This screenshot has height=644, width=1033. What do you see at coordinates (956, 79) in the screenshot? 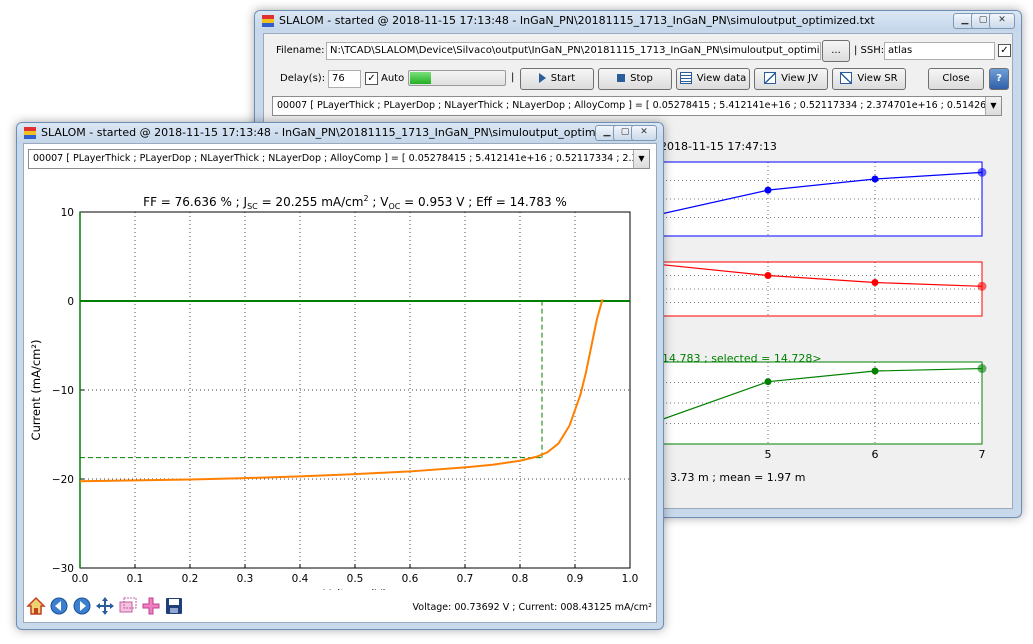
I see `close-button: Close` at bounding box center [956, 79].